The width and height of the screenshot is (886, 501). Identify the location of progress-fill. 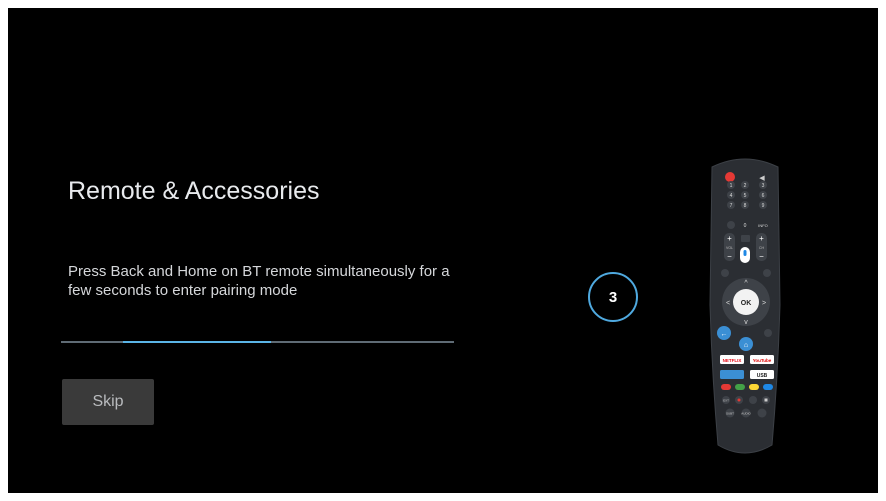
(197, 342).